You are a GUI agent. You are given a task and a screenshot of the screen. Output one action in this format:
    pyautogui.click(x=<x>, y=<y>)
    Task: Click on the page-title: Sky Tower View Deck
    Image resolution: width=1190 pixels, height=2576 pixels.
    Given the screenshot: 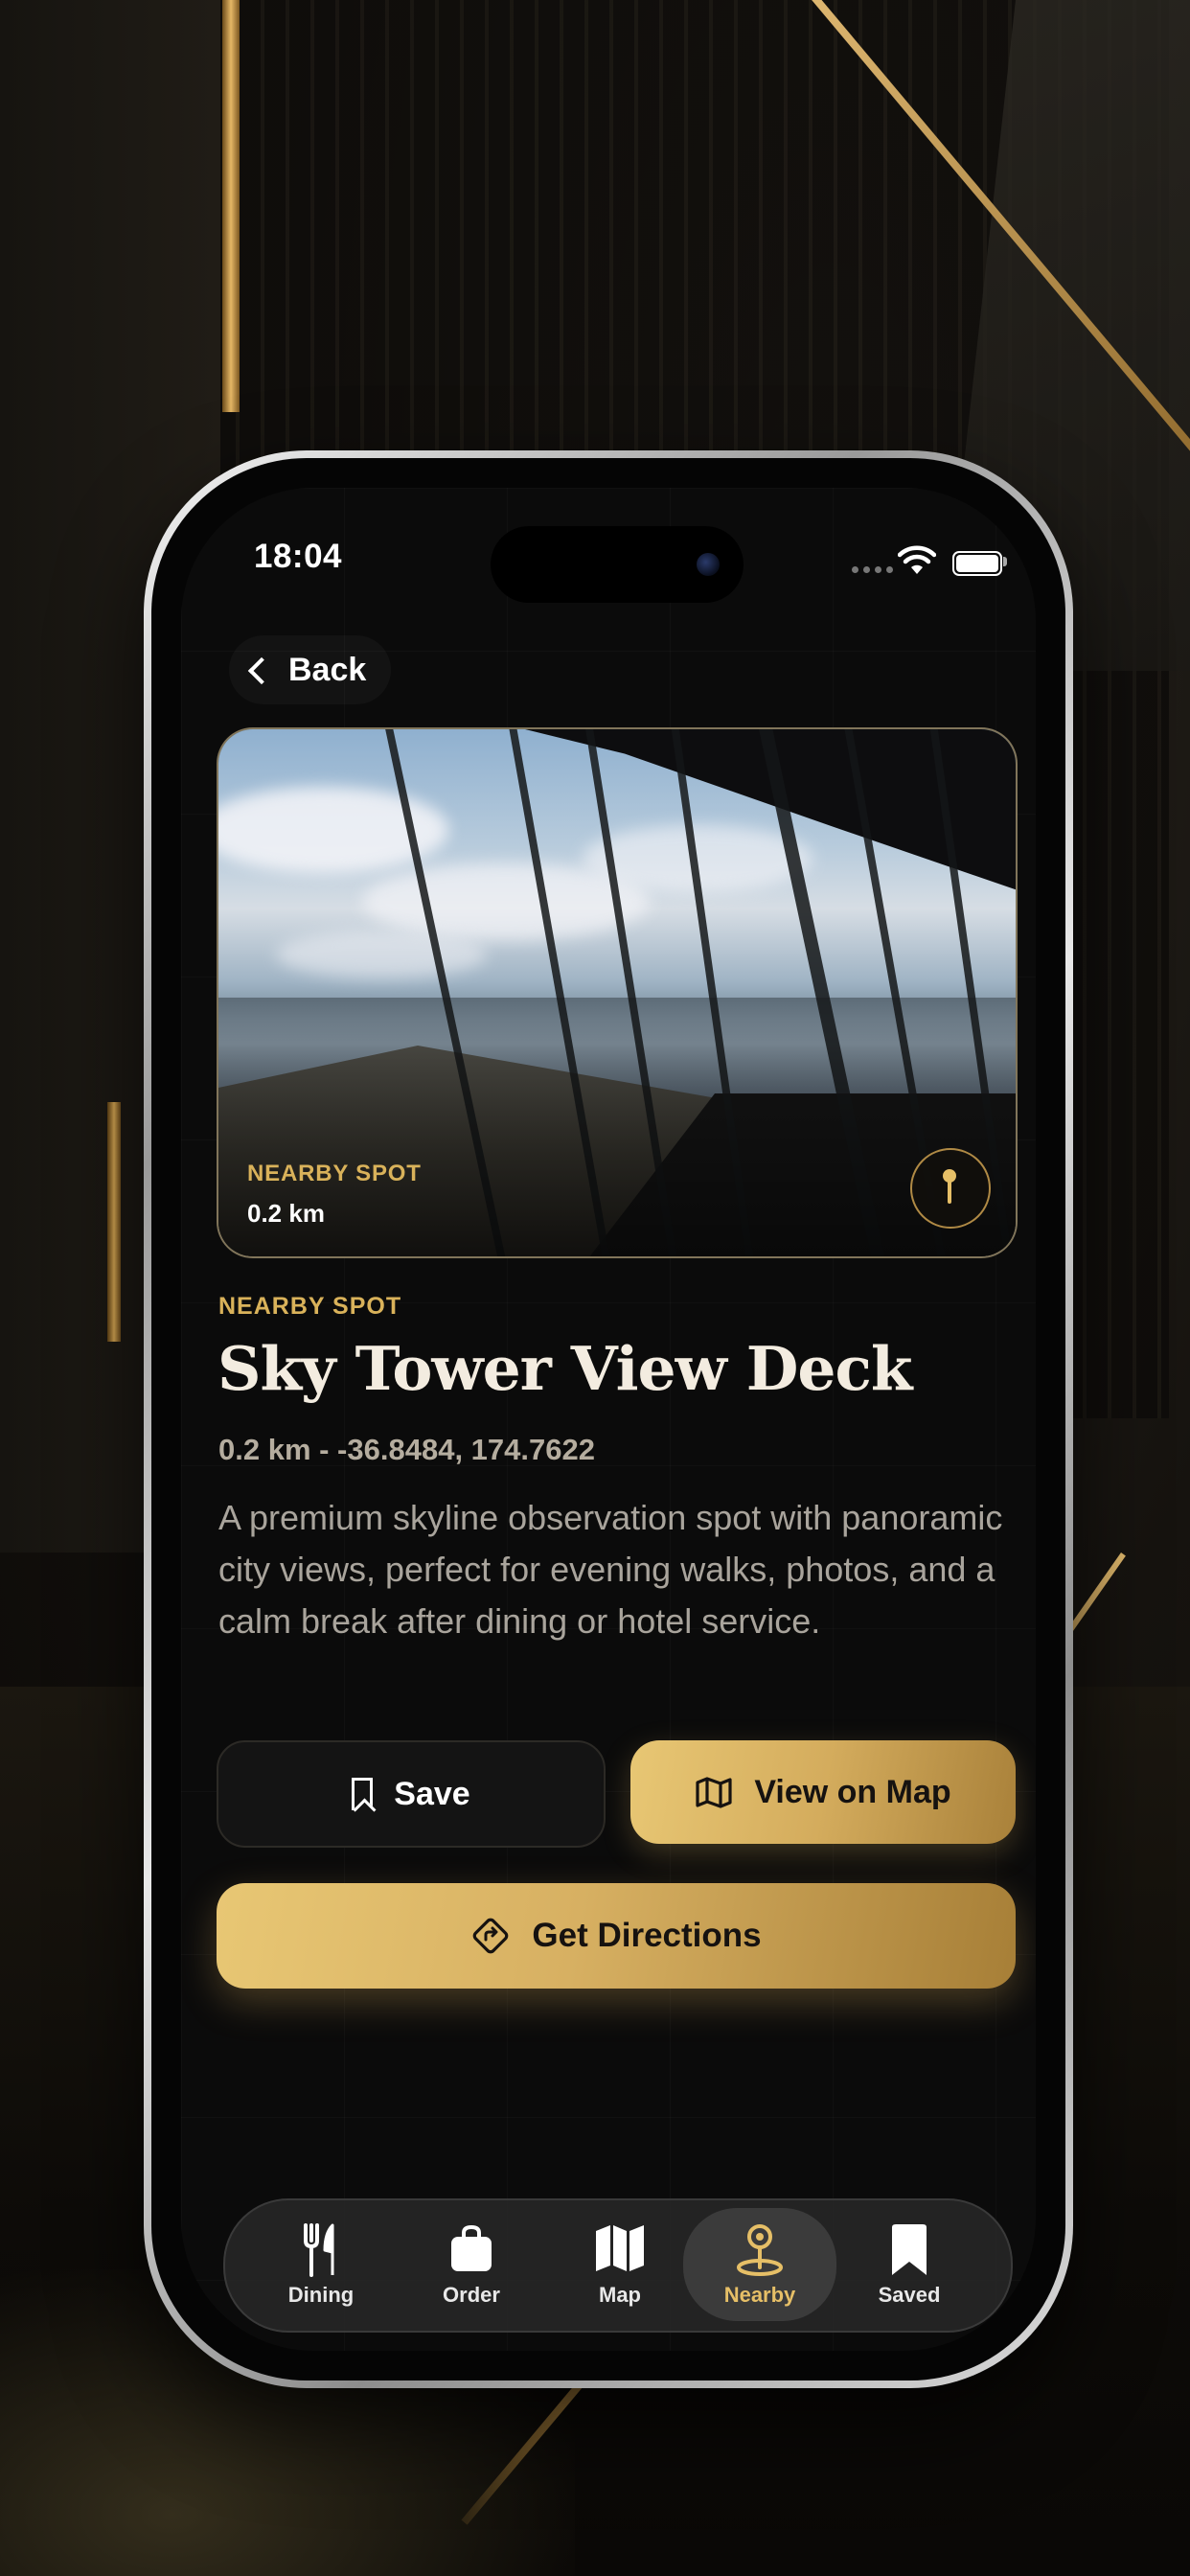 What is the action you would take?
    pyautogui.click(x=564, y=1368)
    